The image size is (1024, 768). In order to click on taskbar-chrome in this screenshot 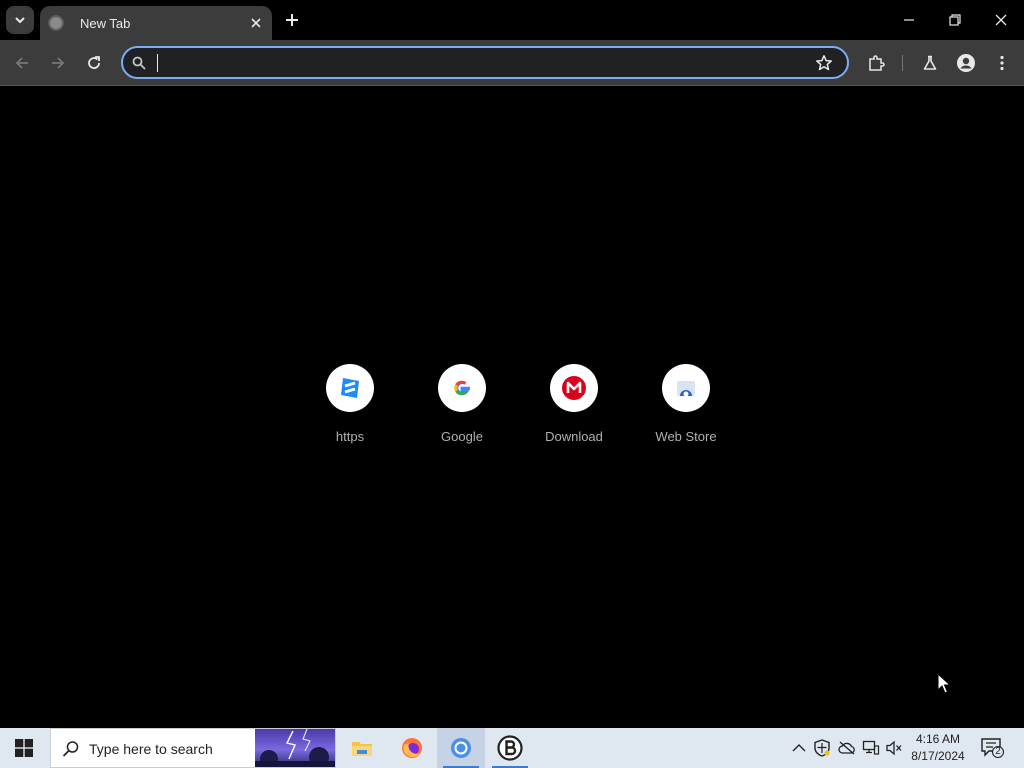, I will do `click(461, 748)`.